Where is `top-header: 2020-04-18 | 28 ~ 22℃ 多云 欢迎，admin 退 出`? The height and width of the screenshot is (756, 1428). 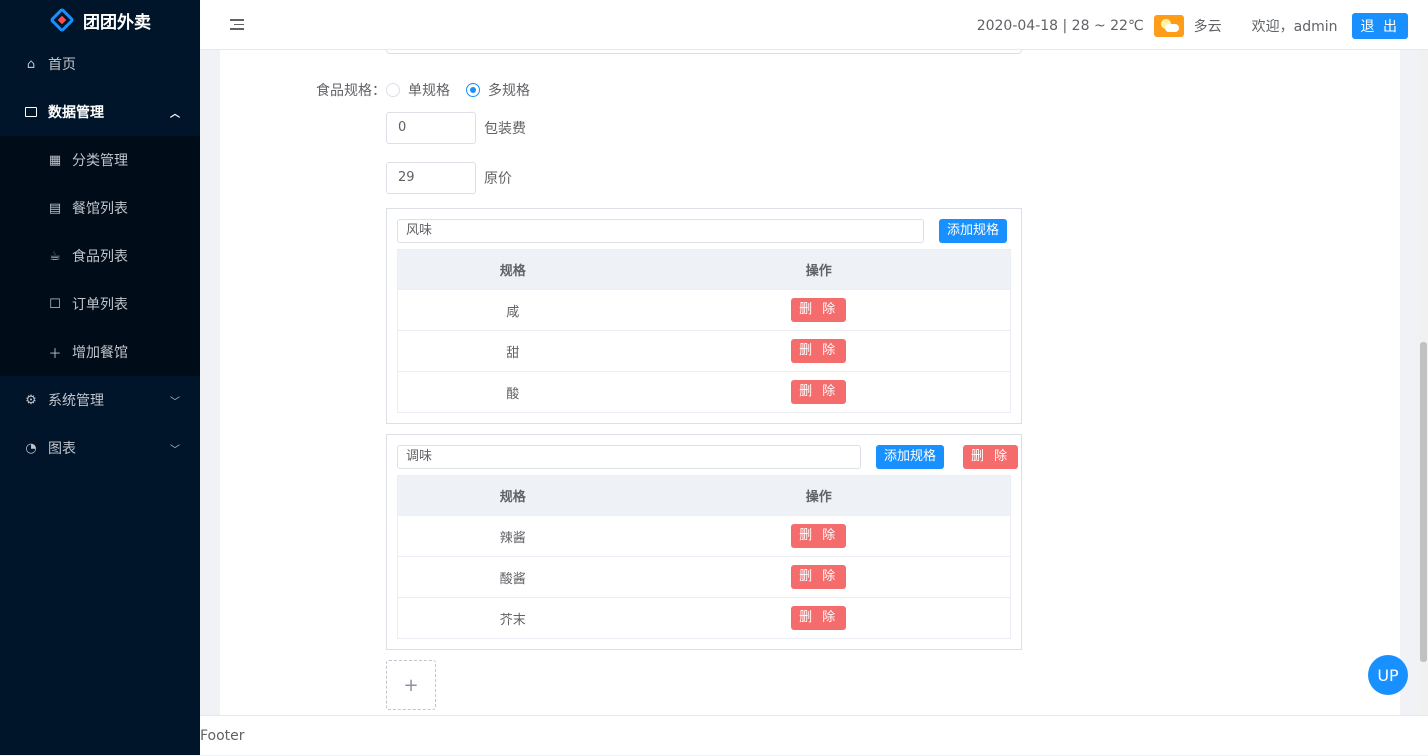 top-header: 2020-04-18 | 28 ~ 22℃ 多云 欢迎，admin 退 出 is located at coordinates (814, 25).